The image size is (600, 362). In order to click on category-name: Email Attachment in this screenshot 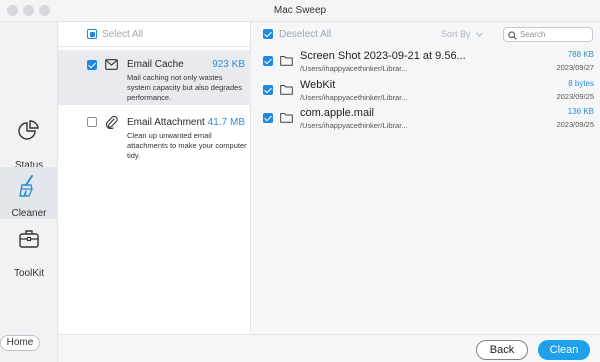, I will do `click(166, 122)`.